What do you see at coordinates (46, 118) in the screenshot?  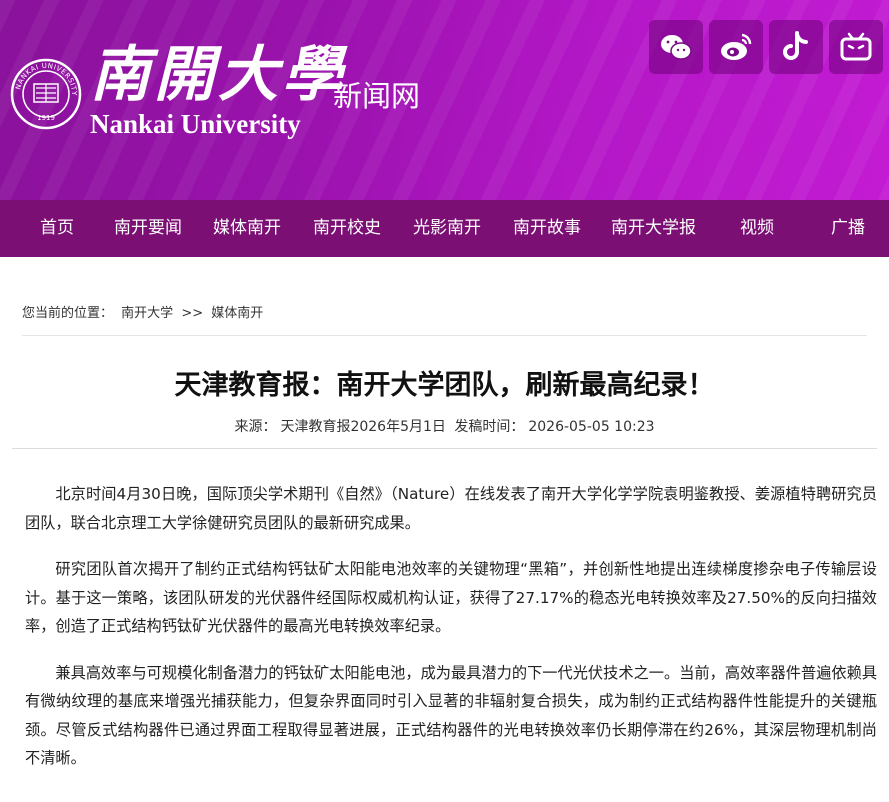 I see `seal-year: 1919` at bounding box center [46, 118].